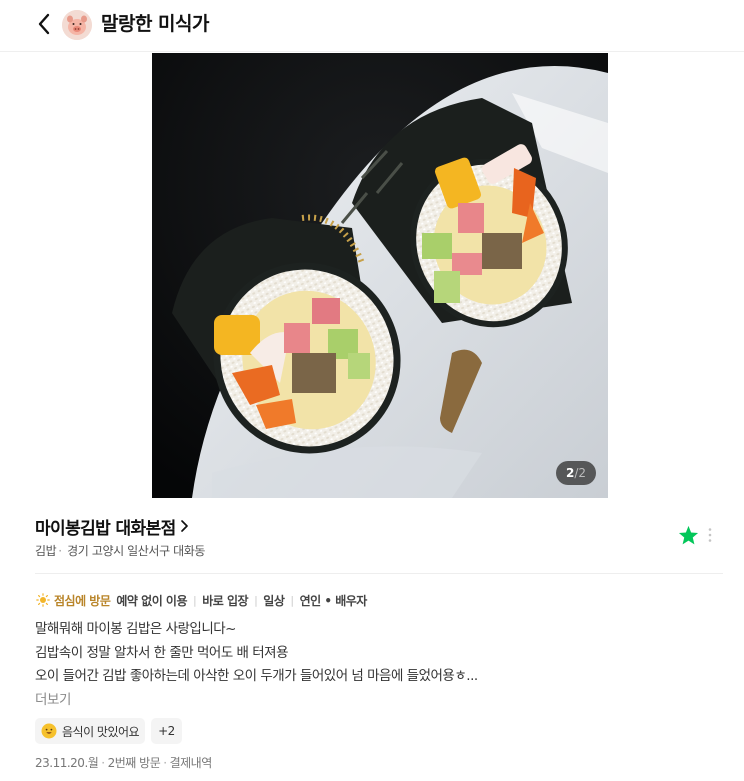 The image size is (744, 781). I want to click on star-icon, so click(688, 535).